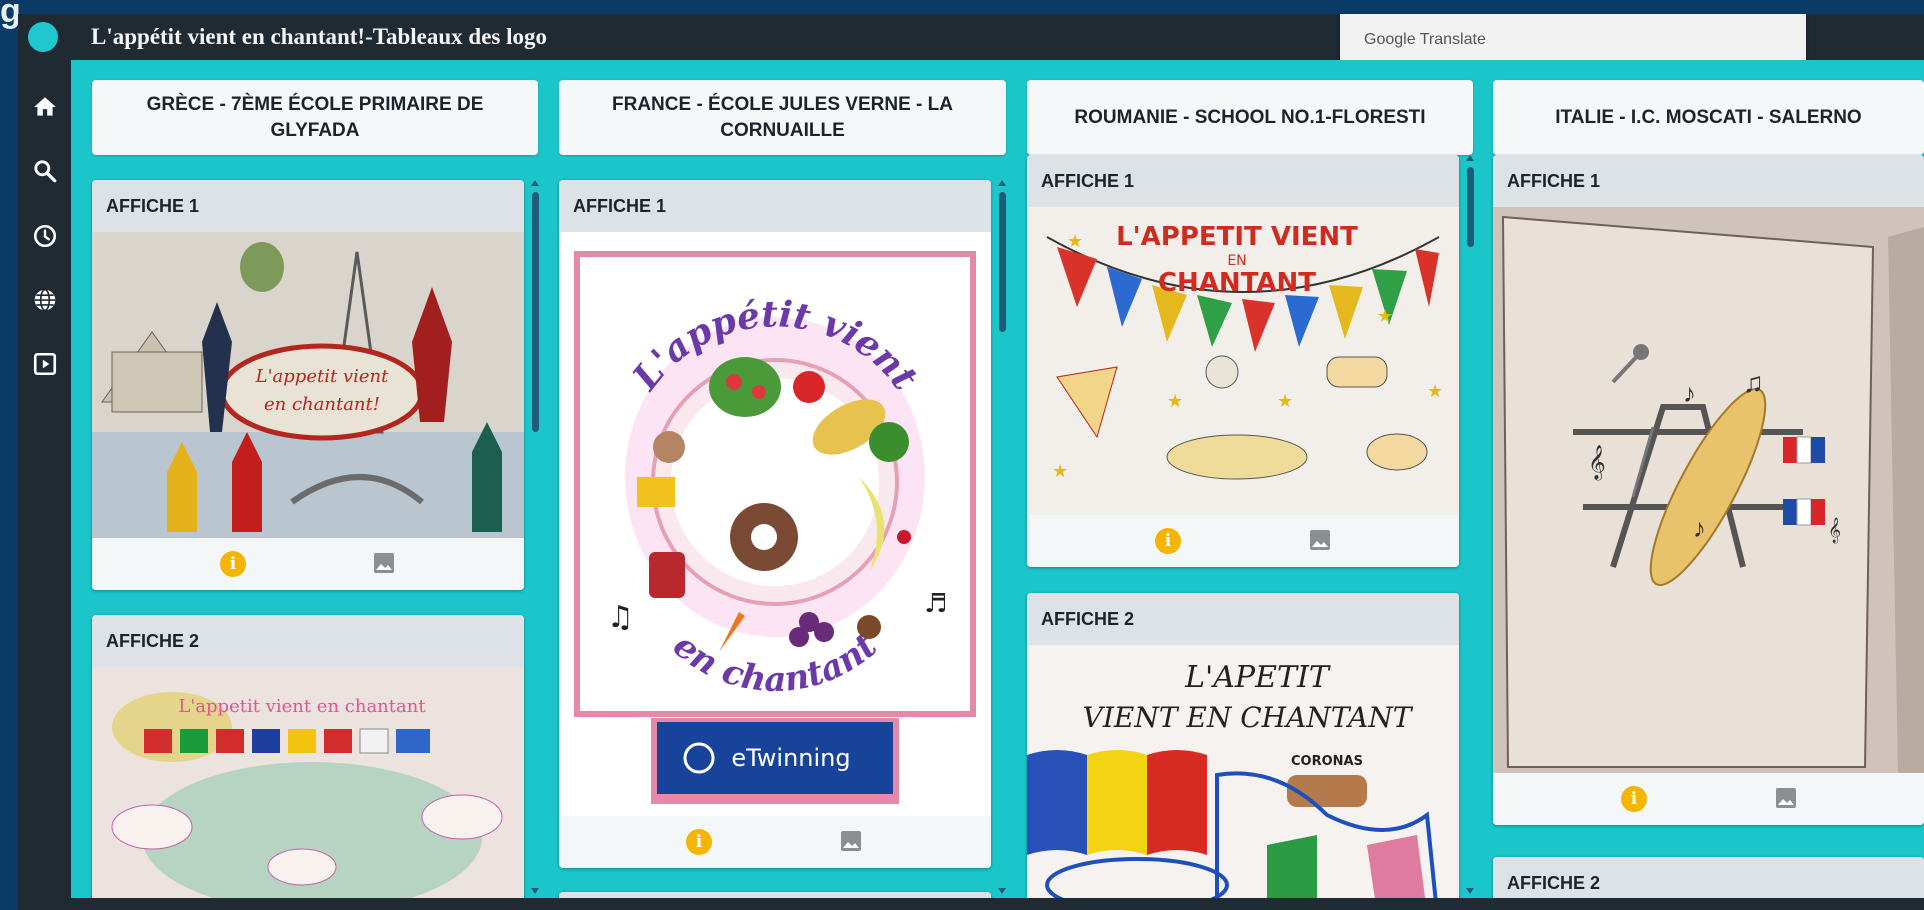 This screenshot has height=910, width=1924. I want to click on post-image-greece-affiche-2: L'appetit vient en chantant, so click(308, 782).